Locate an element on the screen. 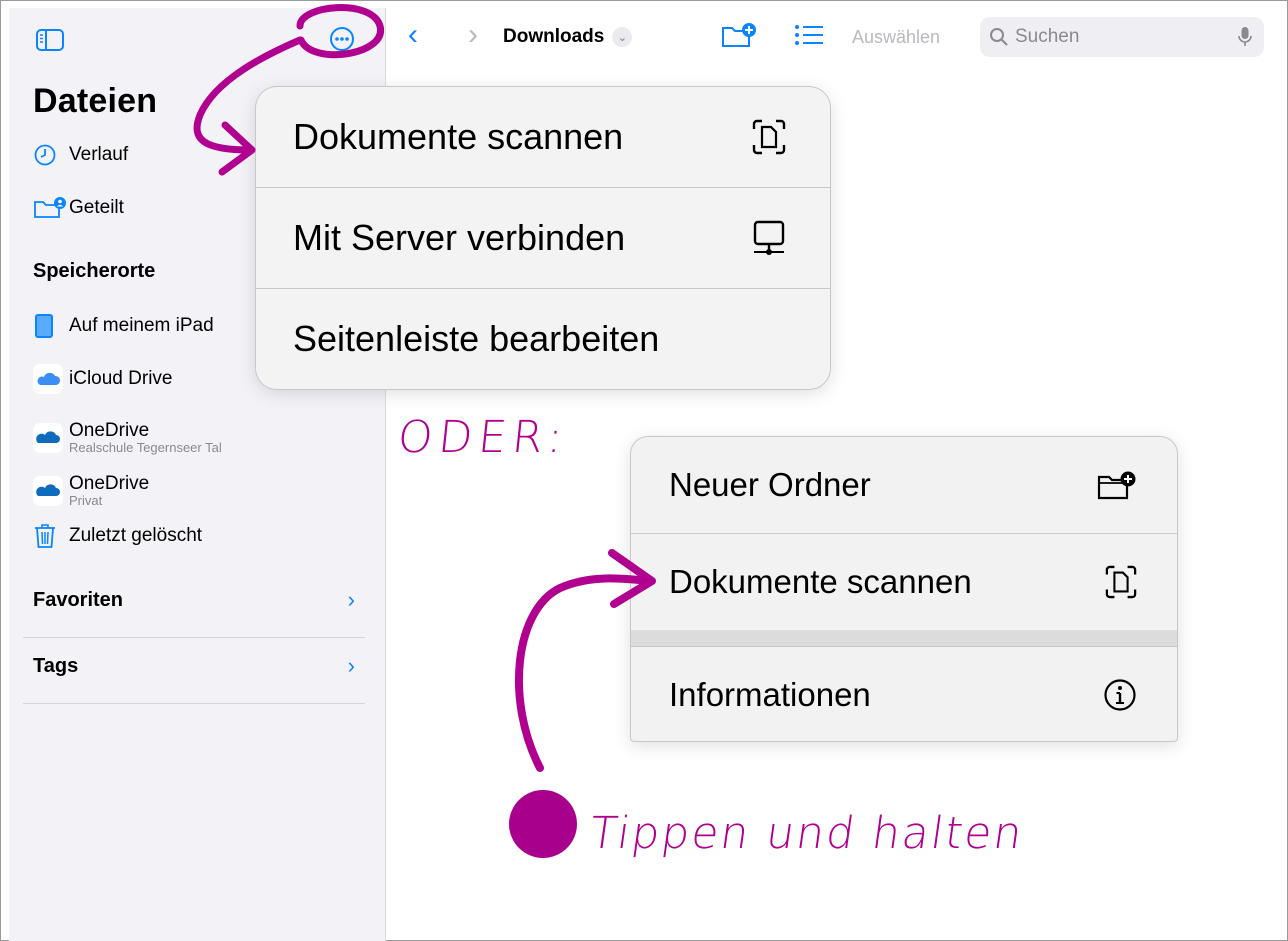  annotation-tap-and-hold: Tippen und halten is located at coordinates (807, 833).